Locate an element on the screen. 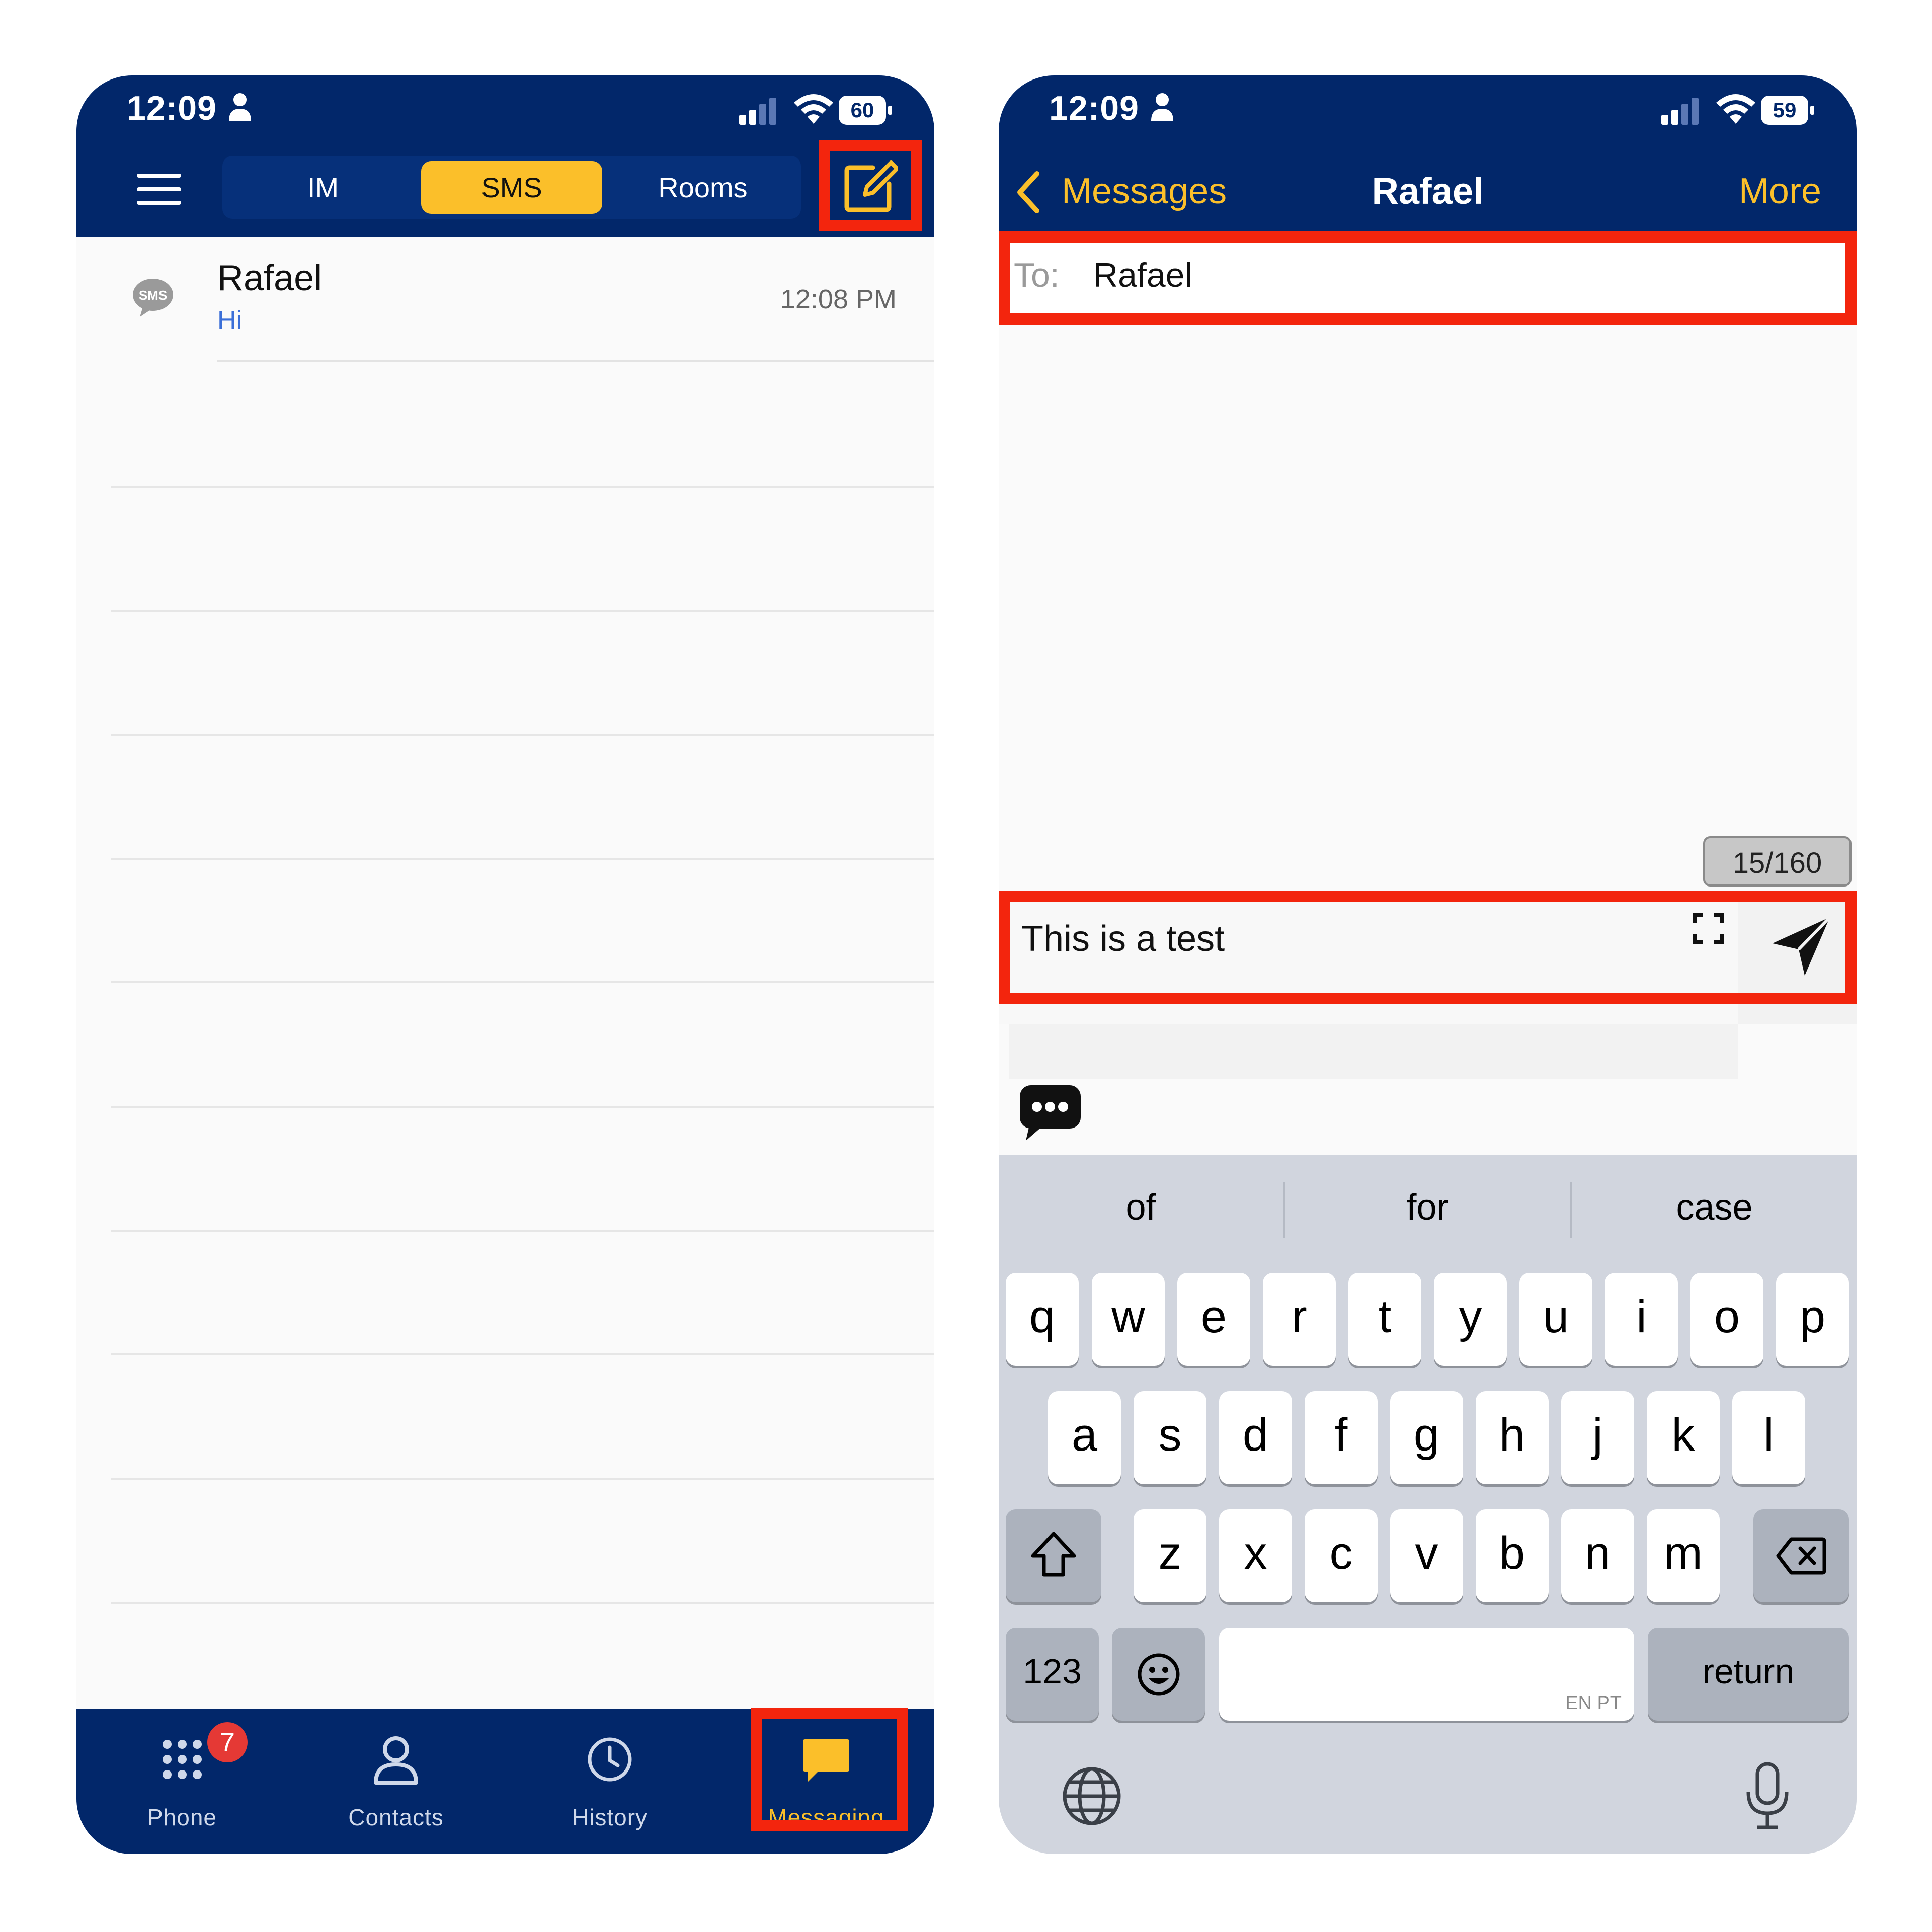 The image size is (1932, 1932). conversation-list: SMS Rafael Hi 12:08 PM is located at coordinates (505, 338).